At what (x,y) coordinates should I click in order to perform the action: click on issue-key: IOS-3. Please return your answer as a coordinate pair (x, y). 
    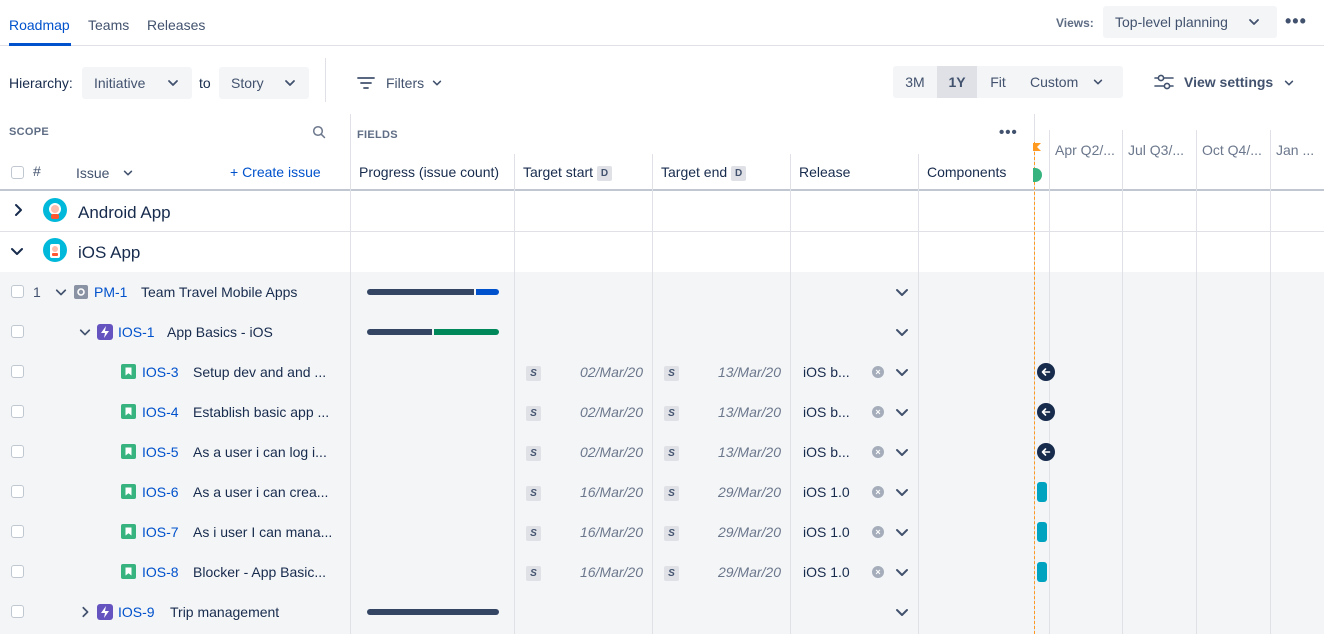
    Looking at the image, I should click on (160, 372).